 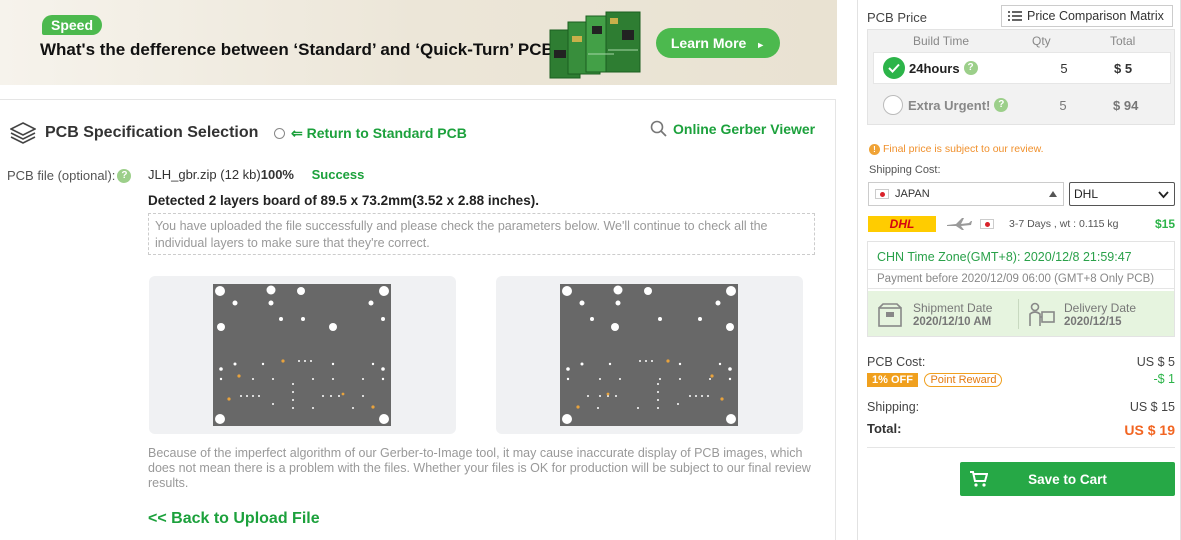 I want to click on shipping-value: US $ 15, so click(x=1152, y=407).